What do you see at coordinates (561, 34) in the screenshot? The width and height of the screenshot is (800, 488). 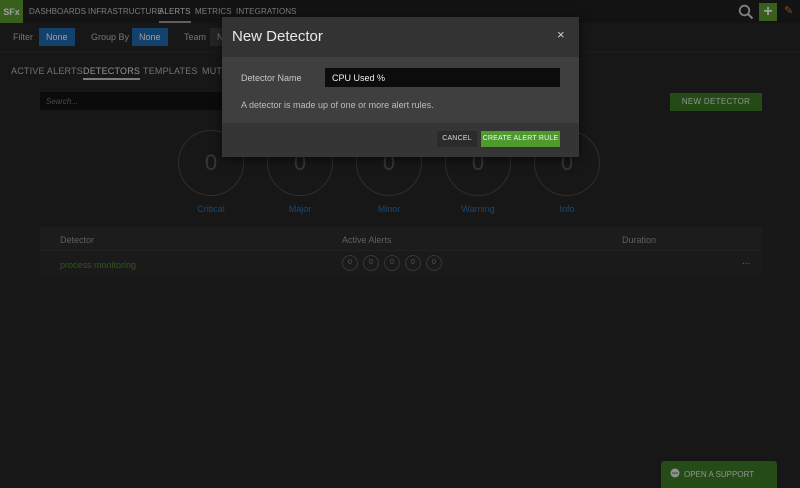 I see `close-icon: ×` at bounding box center [561, 34].